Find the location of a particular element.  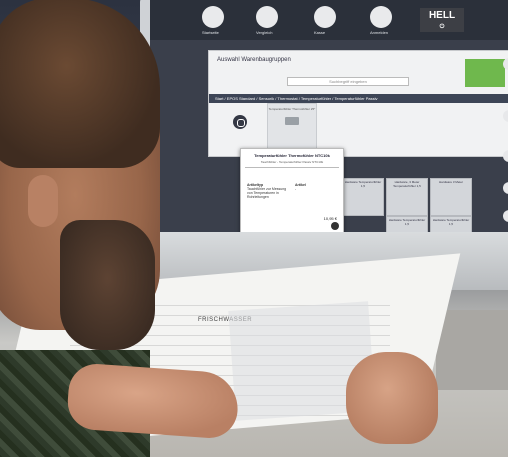

brand-logo: HELL ⏻ is located at coordinates (442, 20).